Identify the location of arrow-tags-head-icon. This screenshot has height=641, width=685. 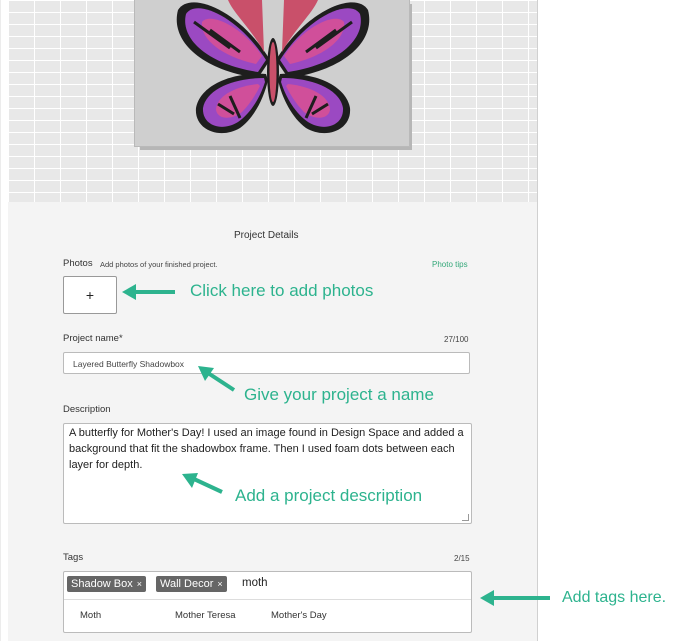
(487, 598).